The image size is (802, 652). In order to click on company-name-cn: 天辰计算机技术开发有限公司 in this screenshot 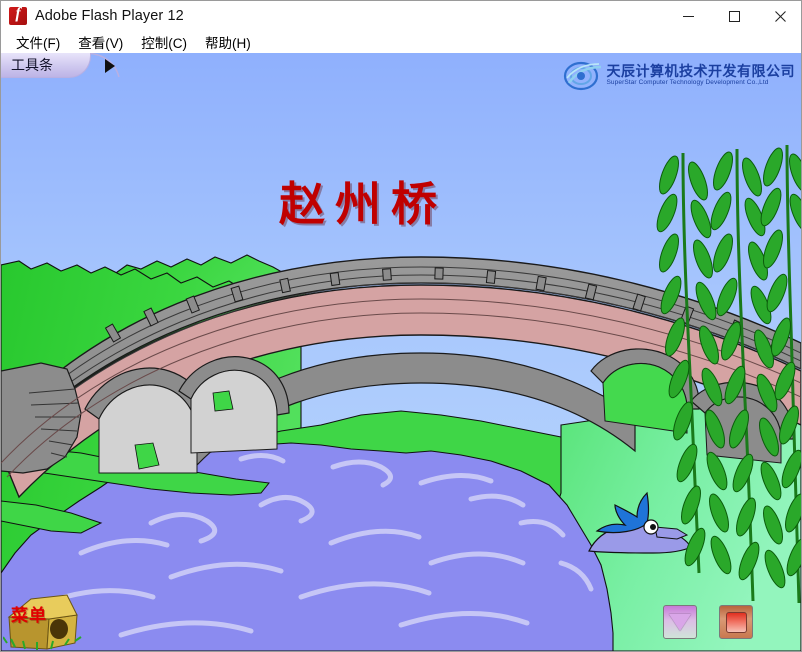, I will do `click(700, 71)`.